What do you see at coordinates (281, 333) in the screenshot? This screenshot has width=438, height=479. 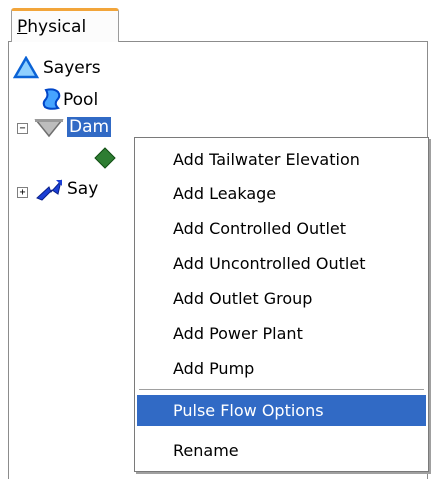 I see `menu-item-add-power-plant: Add Power Plant` at bounding box center [281, 333].